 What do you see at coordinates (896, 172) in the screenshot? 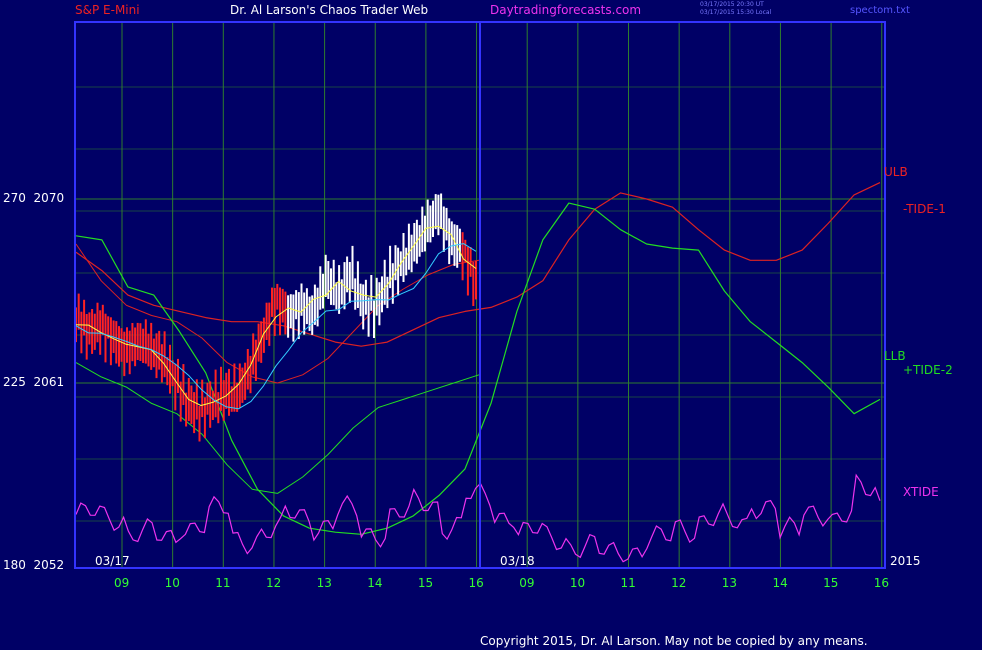
I see `ulb-label: ULB` at bounding box center [896, 172].